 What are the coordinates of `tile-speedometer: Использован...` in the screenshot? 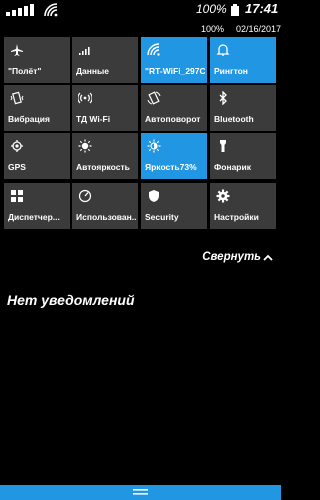 It's located at (105, 206).